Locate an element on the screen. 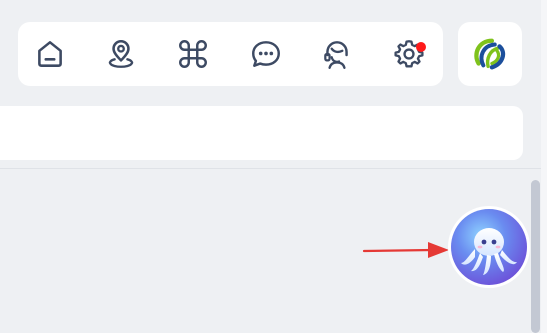  location-button is located at coordinates (121, 54).